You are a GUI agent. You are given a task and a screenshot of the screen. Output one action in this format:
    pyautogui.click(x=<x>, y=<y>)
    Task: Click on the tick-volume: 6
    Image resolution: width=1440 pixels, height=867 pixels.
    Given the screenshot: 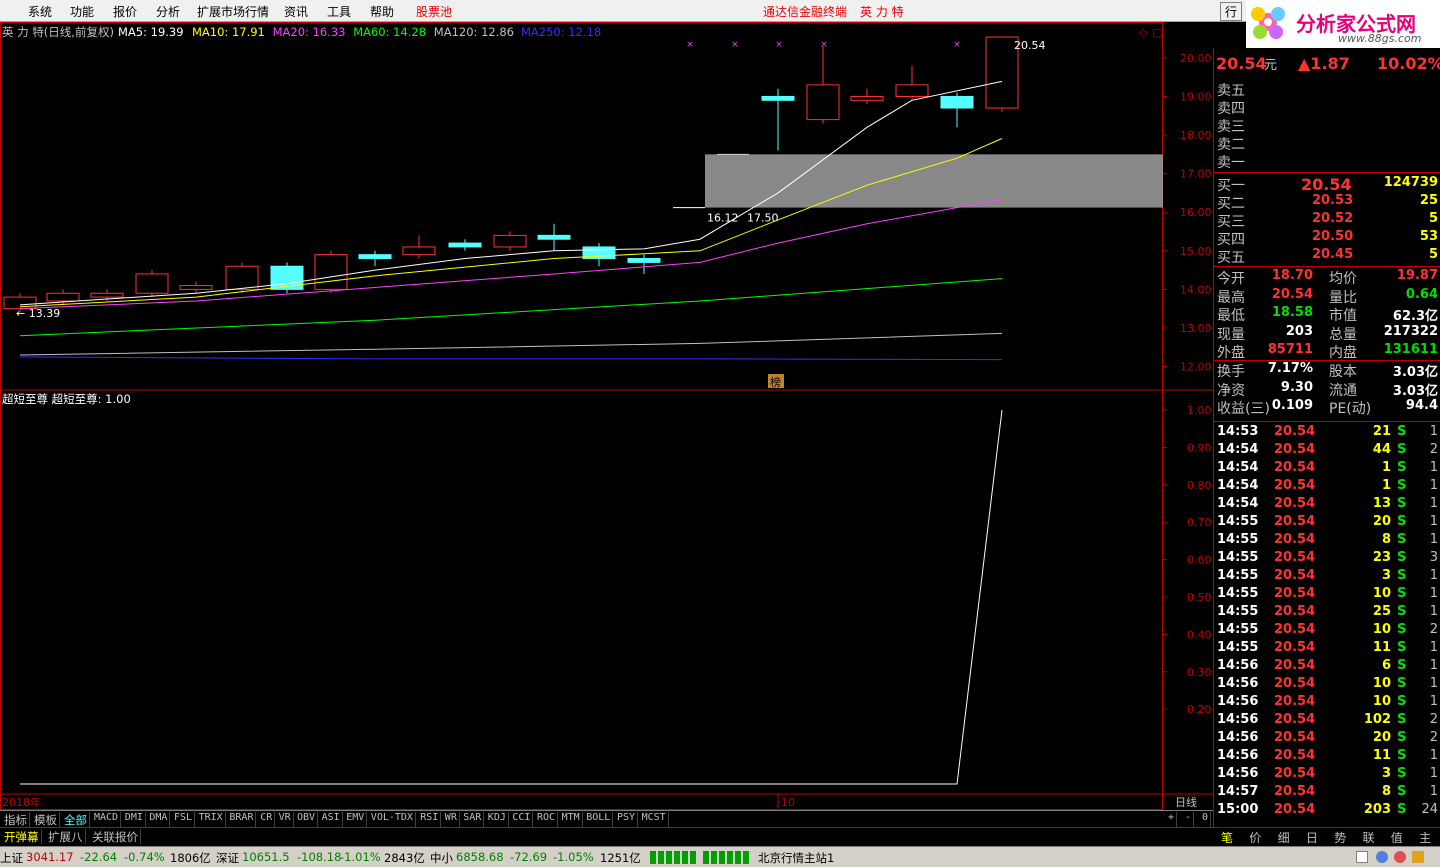 What is the action you would take?
    pyautogui.click(x=1386, y=665)
    